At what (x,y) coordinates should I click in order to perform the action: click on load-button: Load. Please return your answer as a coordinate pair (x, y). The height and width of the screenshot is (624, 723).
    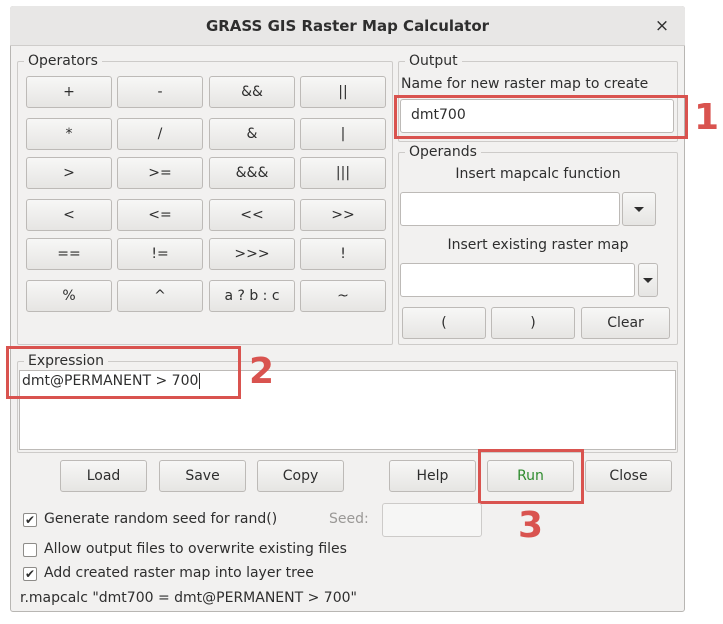
    Looking at the image, I should click on (103, 476).